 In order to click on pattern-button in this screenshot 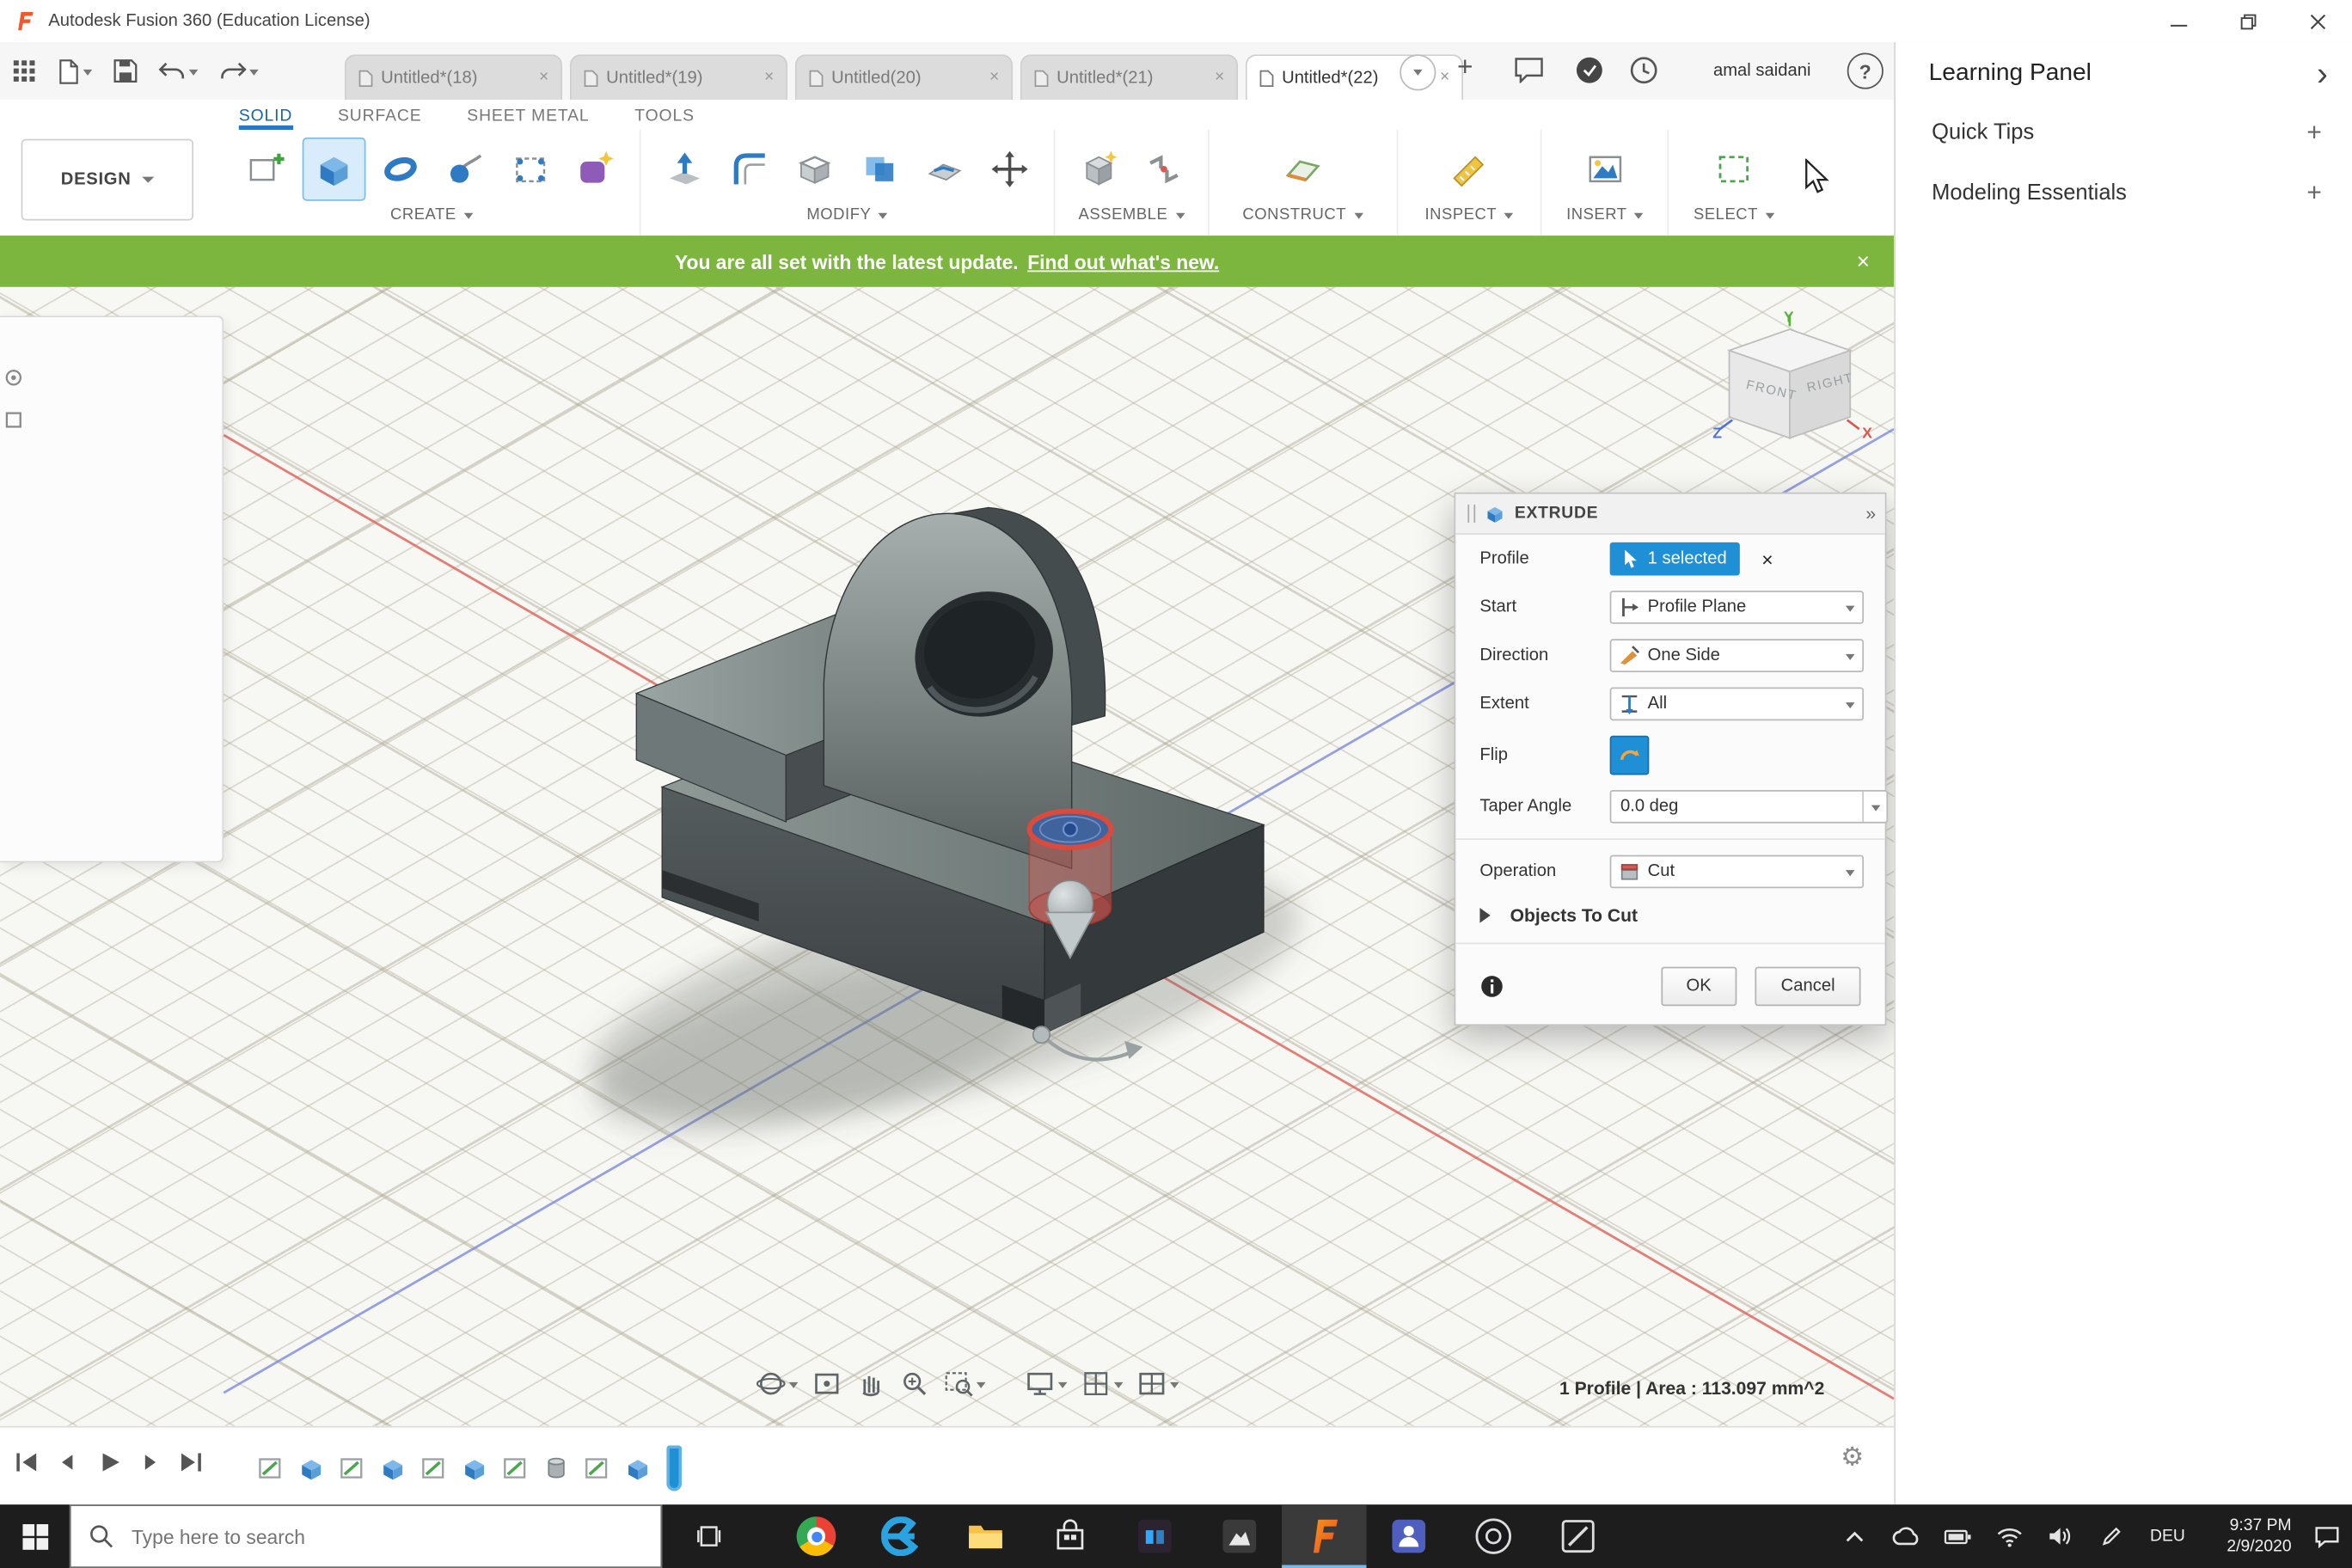, I will do `click(530, 169)`.